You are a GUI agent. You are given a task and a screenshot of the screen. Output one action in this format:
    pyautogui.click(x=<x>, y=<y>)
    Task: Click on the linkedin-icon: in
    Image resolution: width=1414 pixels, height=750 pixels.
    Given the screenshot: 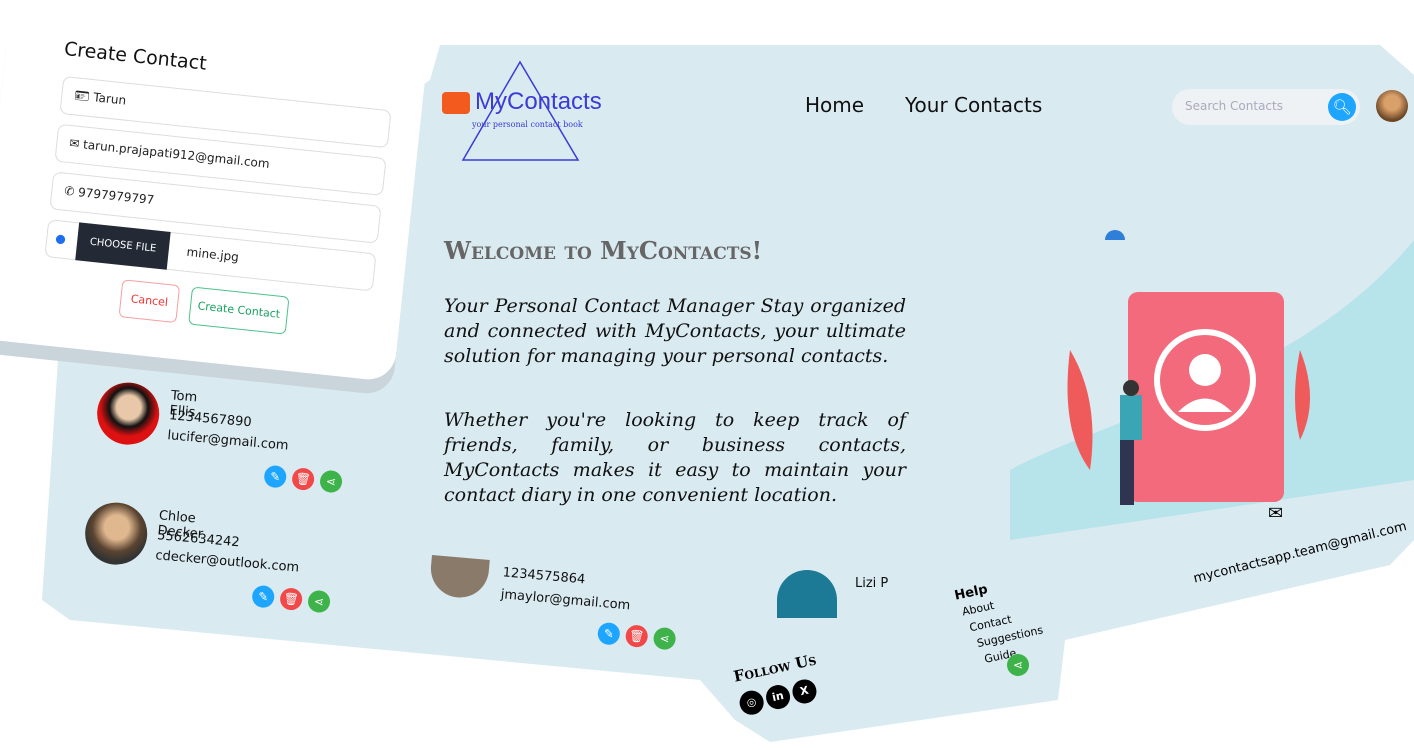 What is the action you would take?
    pyautogui.click(x=778, y=697)
    